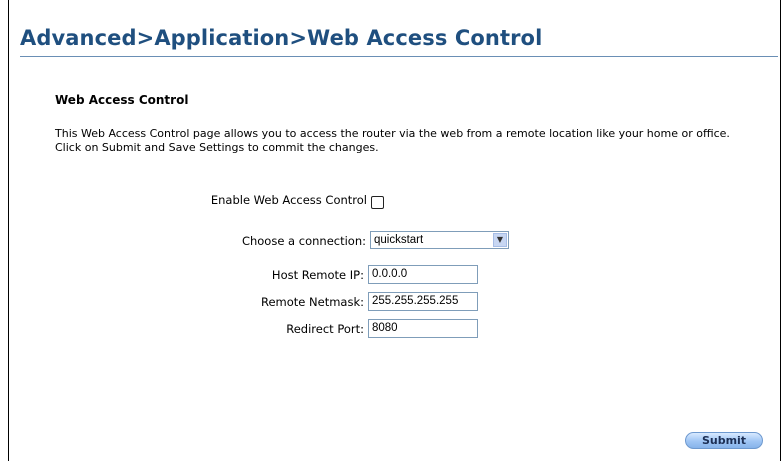 Image resolution: width=782 pixels, height=461 pixels. What do you see at coordinates (500, 240) in the screenshot?
I see `chevron-down-icon: ▼` at bounding box center [500, 240].